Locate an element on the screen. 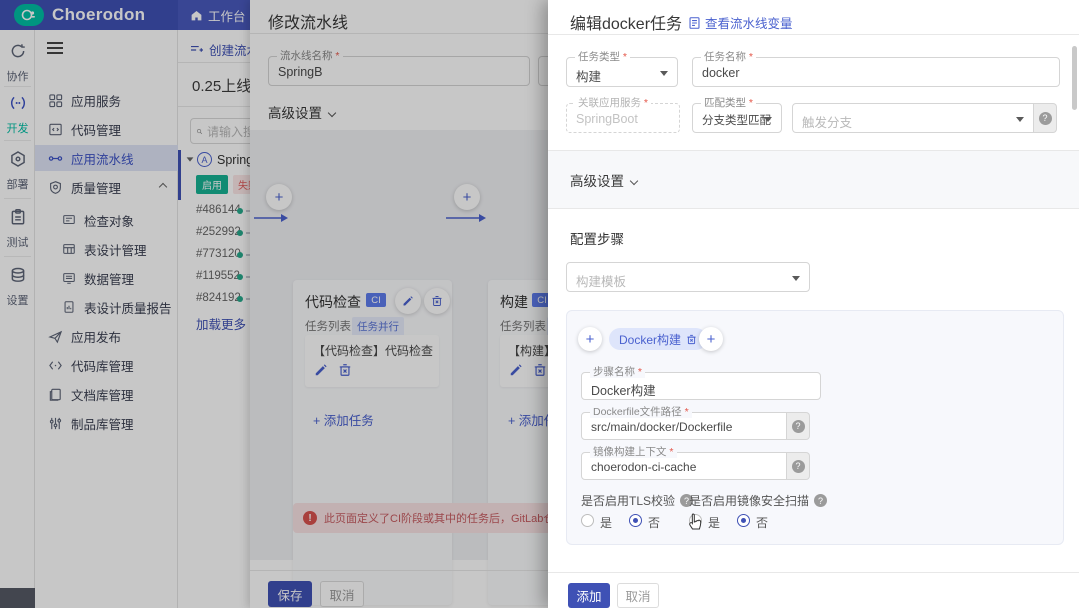 The width and height of the screenshot is (1079, 608). tls-question-label: 是否启用TLS校验? is located at coordinates (637, 500).